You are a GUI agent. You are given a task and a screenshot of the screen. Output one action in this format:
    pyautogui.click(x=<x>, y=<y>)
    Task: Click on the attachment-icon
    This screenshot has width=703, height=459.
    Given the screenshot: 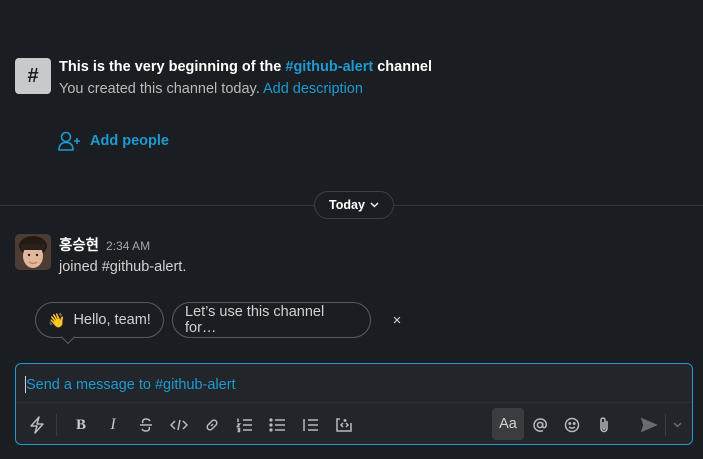 What is the action you would take?
    pyautogui.click(x=604, y=425)
    